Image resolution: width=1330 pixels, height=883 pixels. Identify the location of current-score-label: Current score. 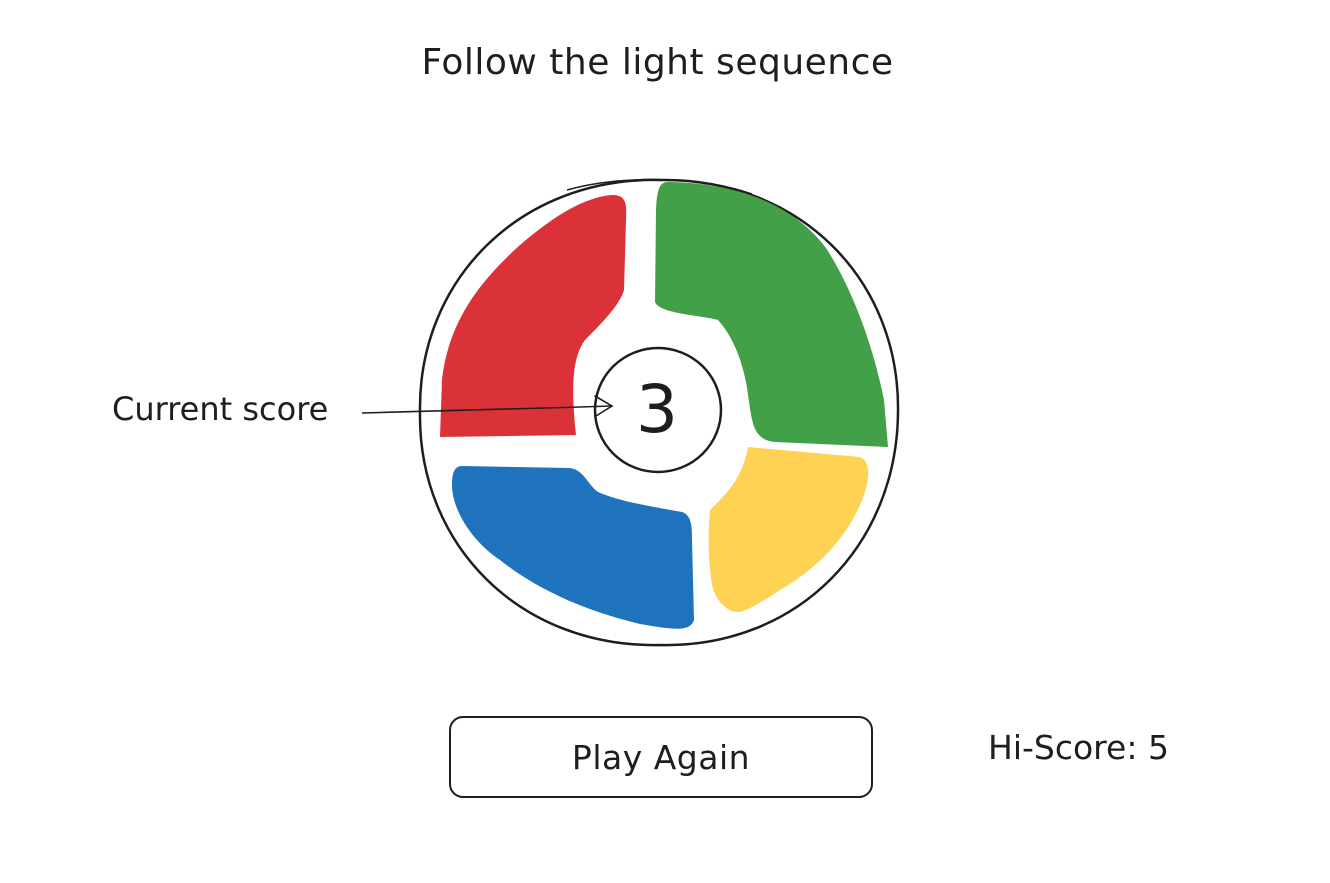
(220, 409).